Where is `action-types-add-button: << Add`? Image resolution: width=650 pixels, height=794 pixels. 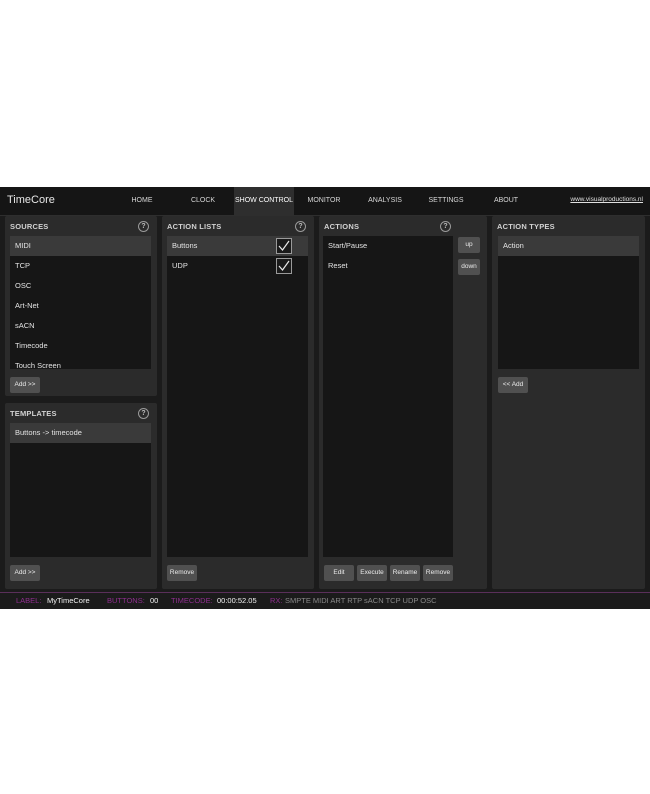
action-types-add-button: << Add is located at coordinates (513, 385).